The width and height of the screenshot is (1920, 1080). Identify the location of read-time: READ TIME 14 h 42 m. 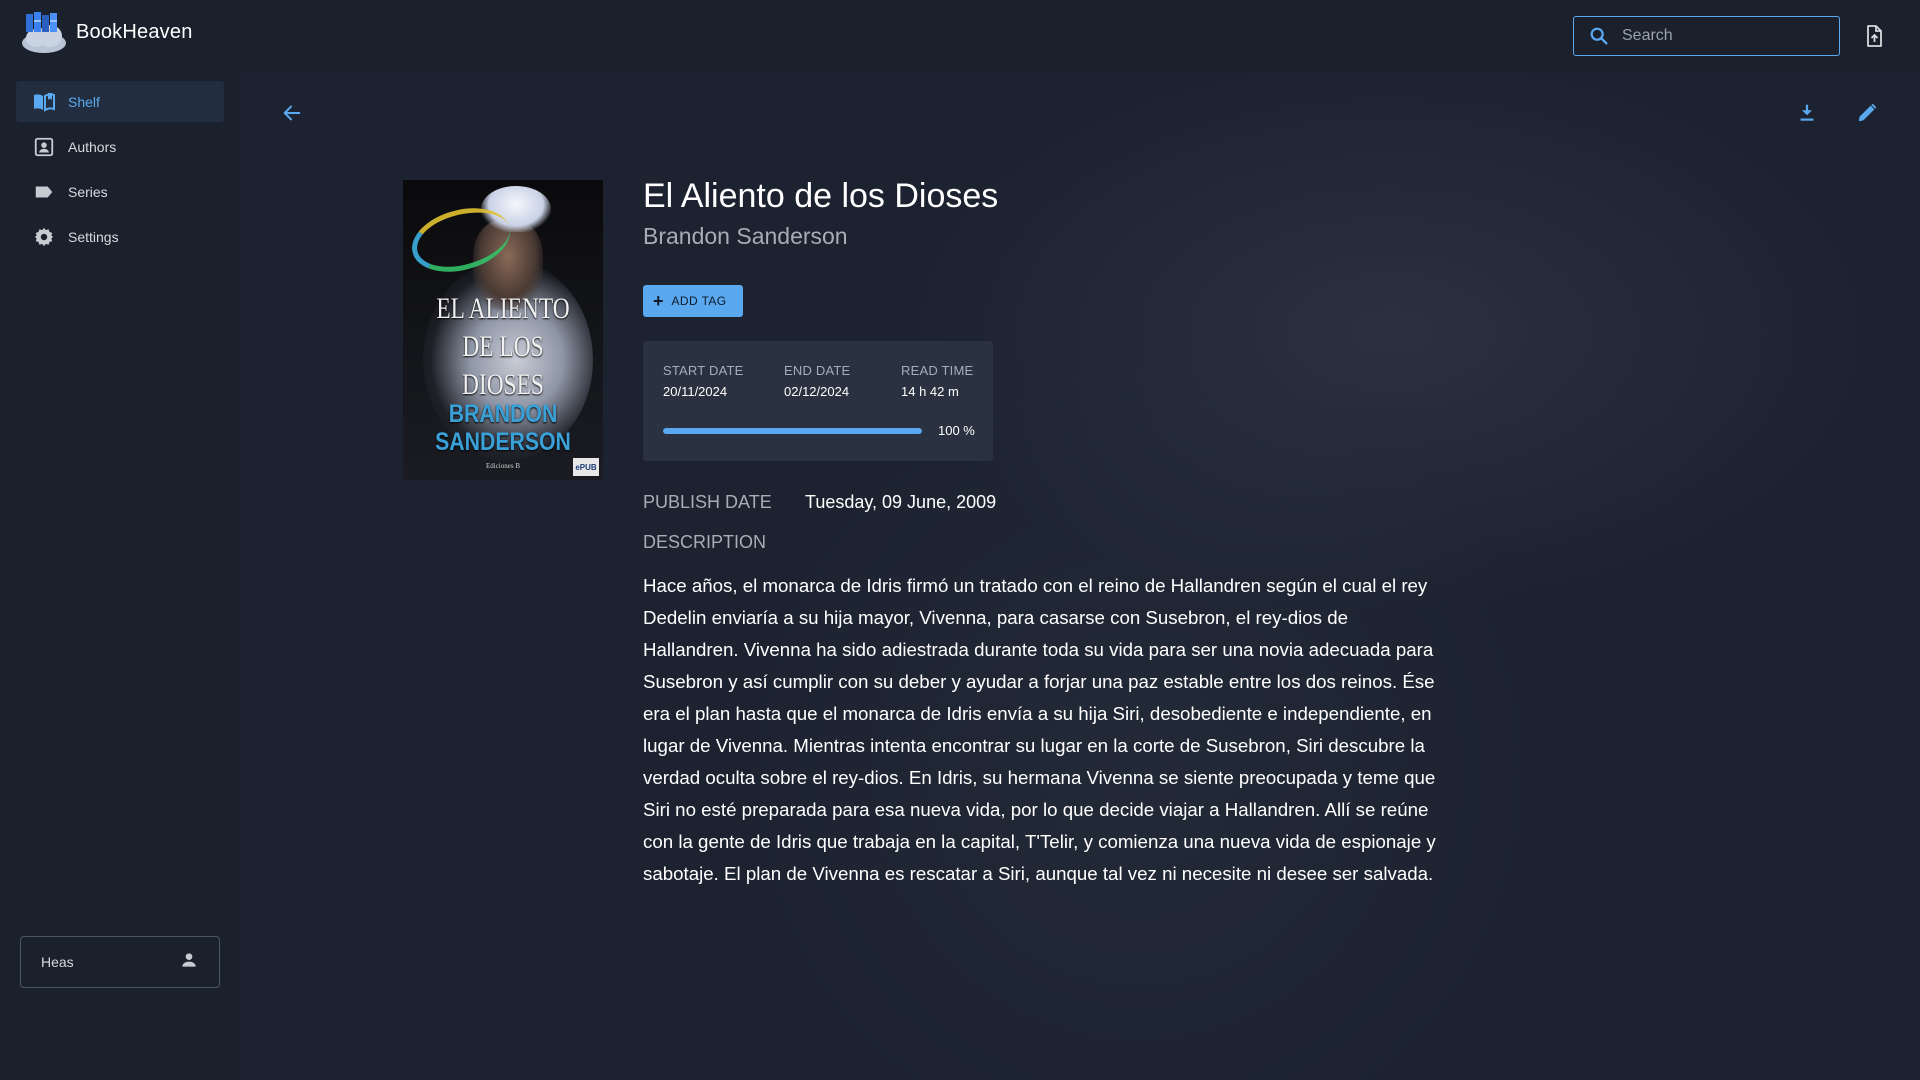
(937, 381).